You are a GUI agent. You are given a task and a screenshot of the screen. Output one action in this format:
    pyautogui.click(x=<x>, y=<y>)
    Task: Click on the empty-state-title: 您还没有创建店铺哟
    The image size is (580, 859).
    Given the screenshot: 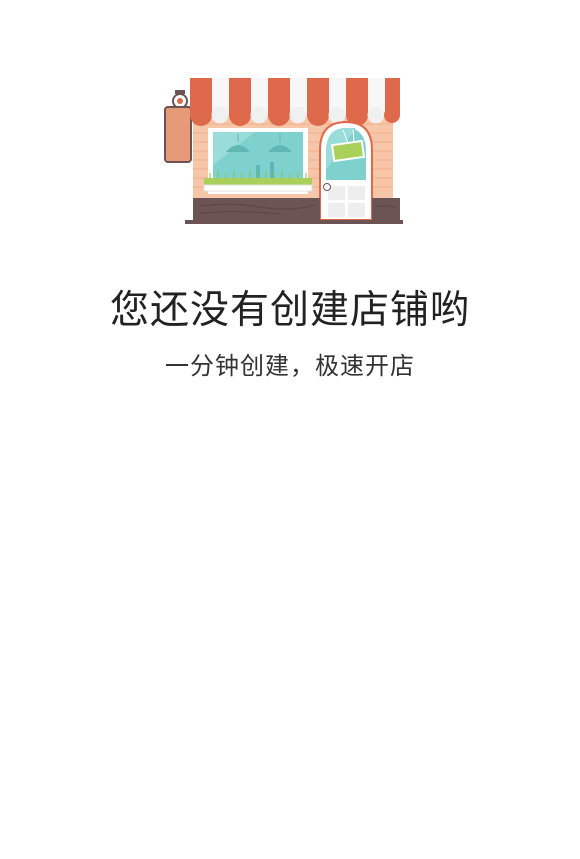 What is the action you would take?
    pyautogui.click(x=289, y=310)
    